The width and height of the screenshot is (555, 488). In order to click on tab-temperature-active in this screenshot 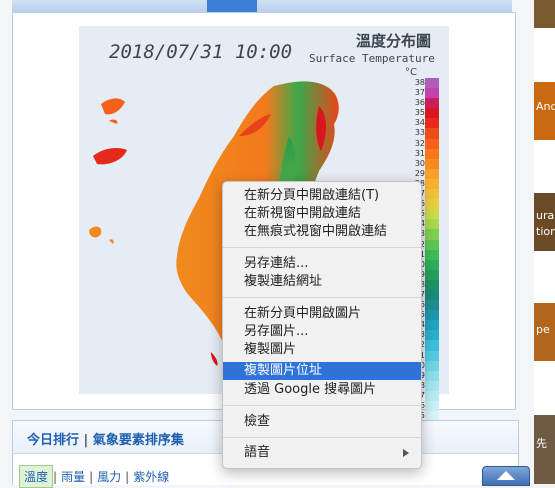, I will do `click(232, 6)`.